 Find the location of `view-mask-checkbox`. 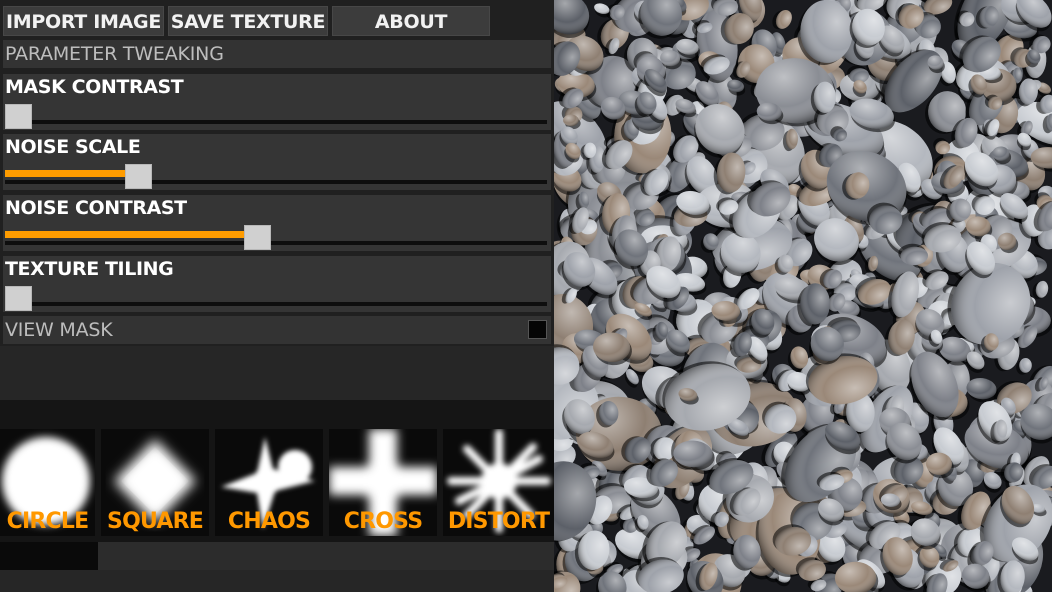

view-mask-checkbox is located at coordinates (537, 329).